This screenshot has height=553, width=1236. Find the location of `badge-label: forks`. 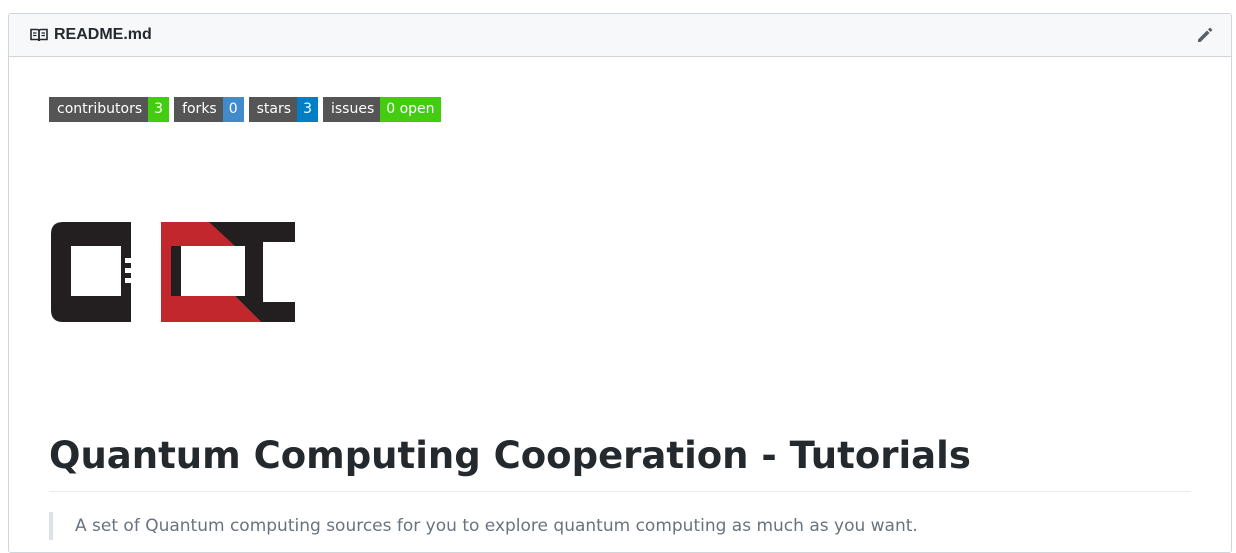

badge-label: forks is located at coordinates (198, 109).